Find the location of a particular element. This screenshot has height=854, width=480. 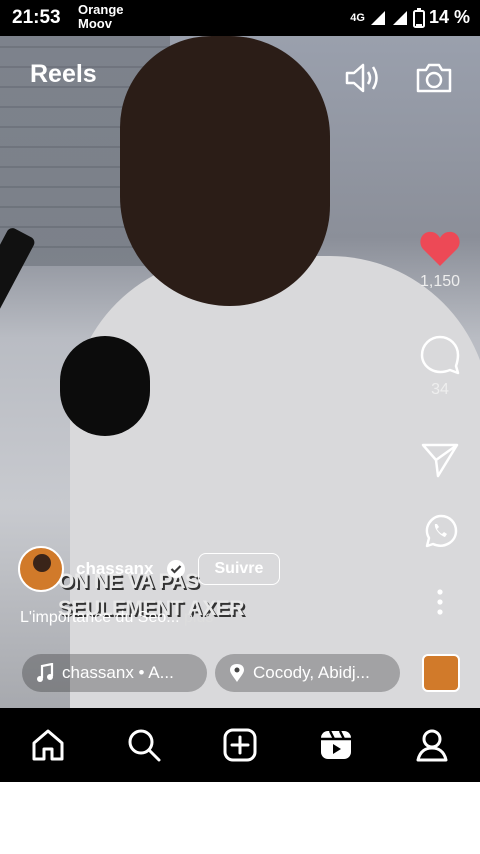

share-button is located at coordinates (440, 462).